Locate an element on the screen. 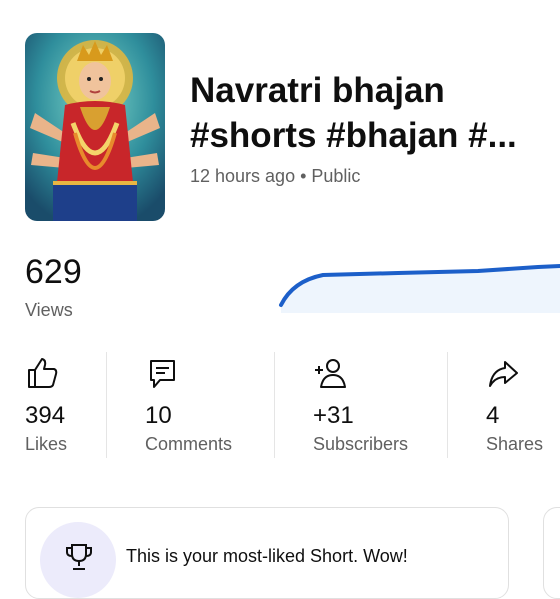  thumbnail-image is located at coordinates (95, 127).